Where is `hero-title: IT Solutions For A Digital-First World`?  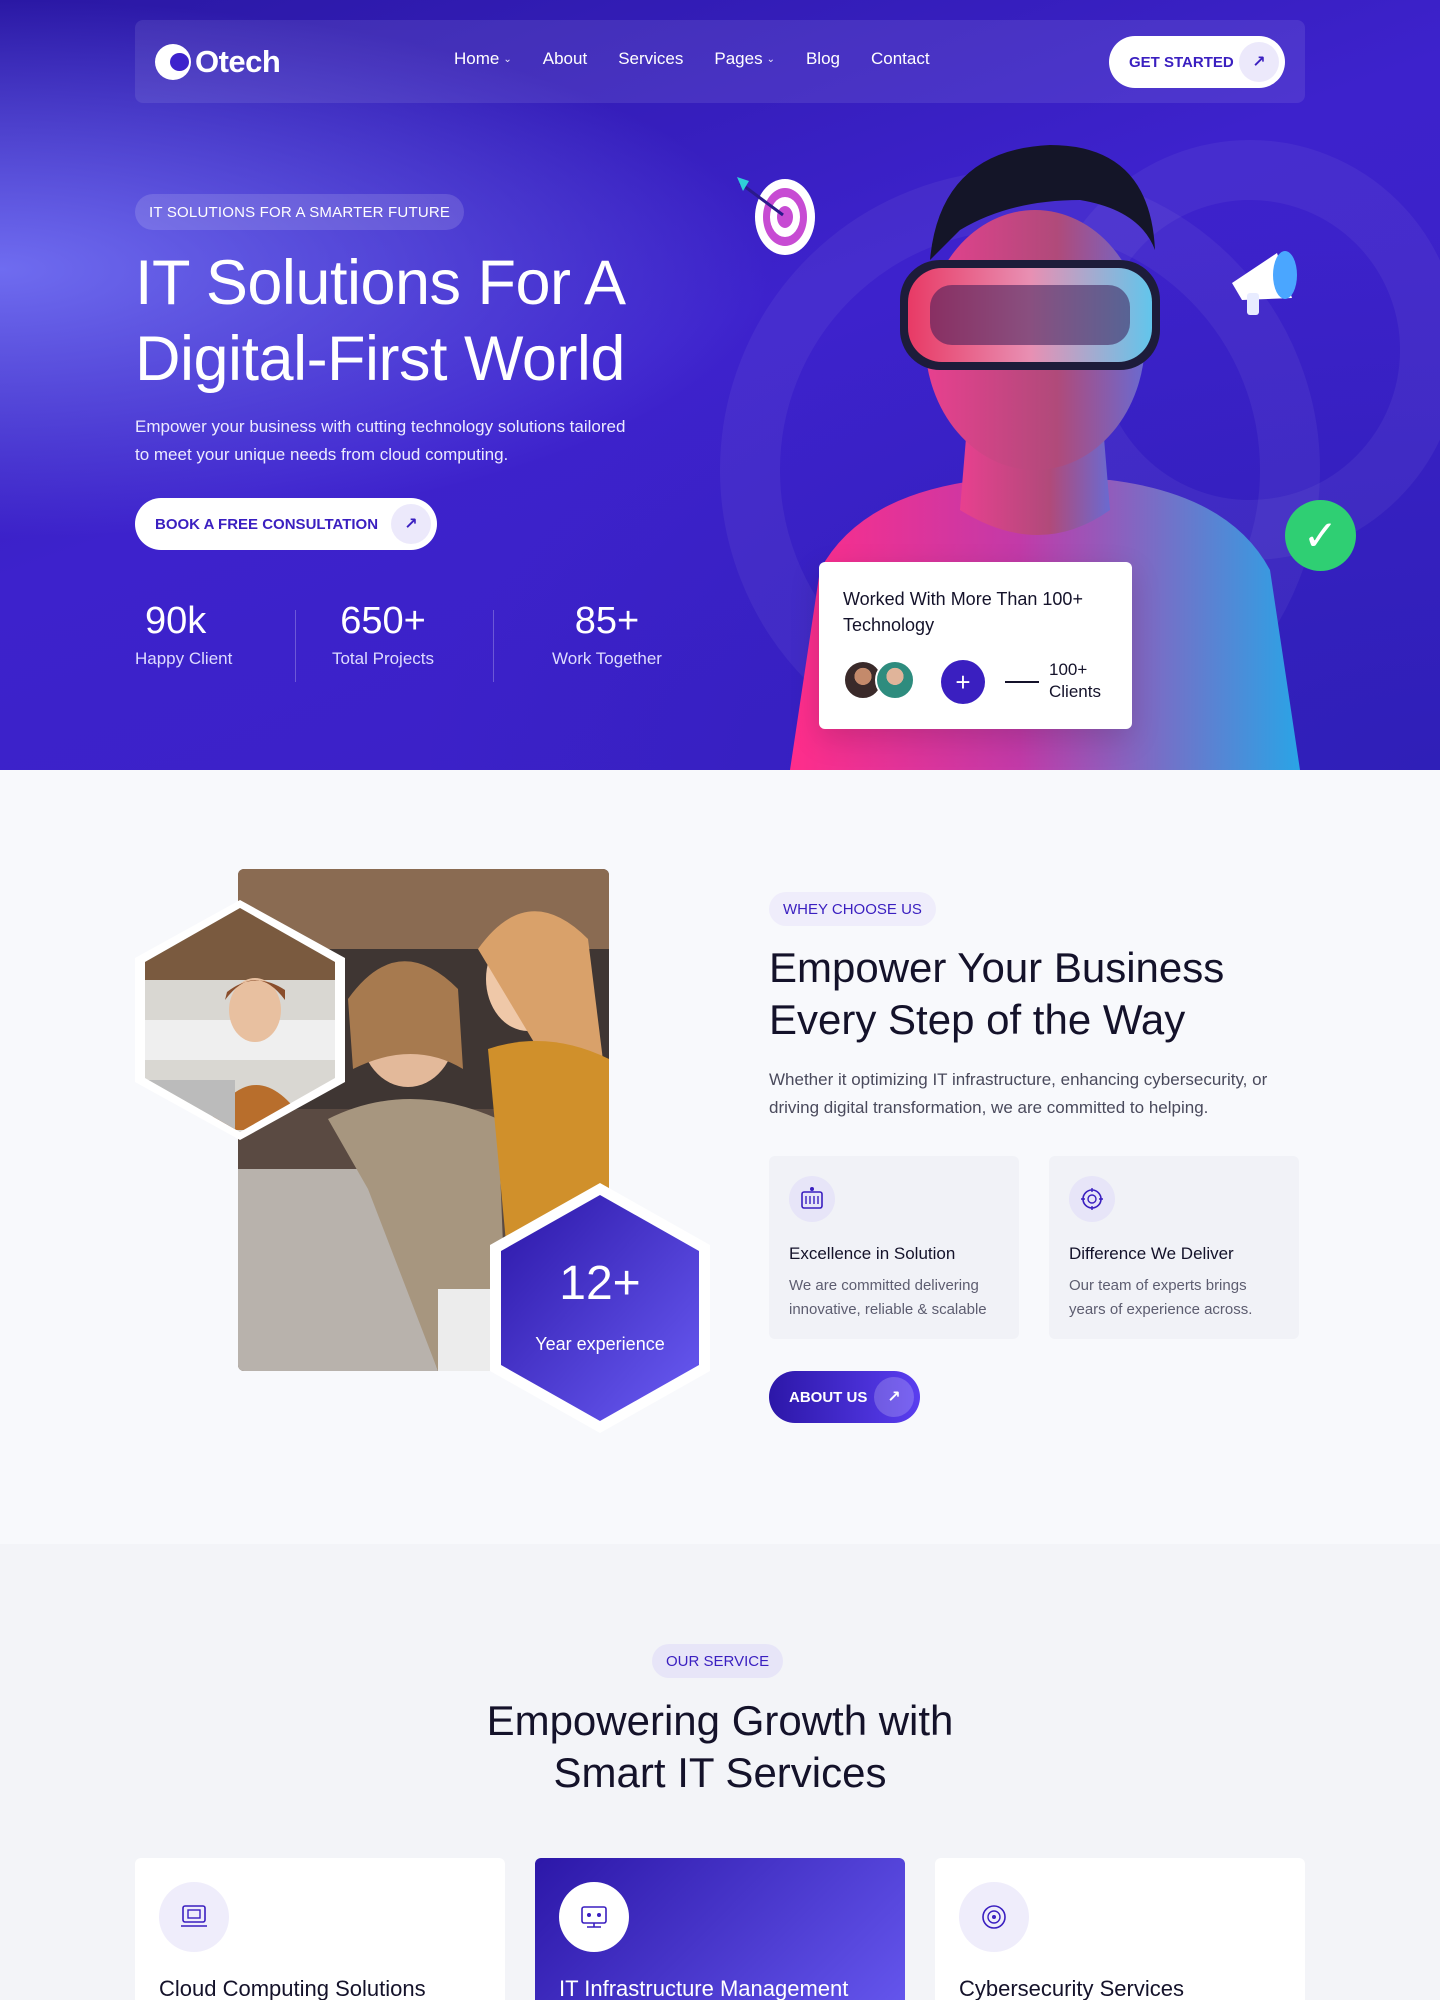
hero-title: IT Solutions For A Digital-First World is located at coordinates (445, 321).